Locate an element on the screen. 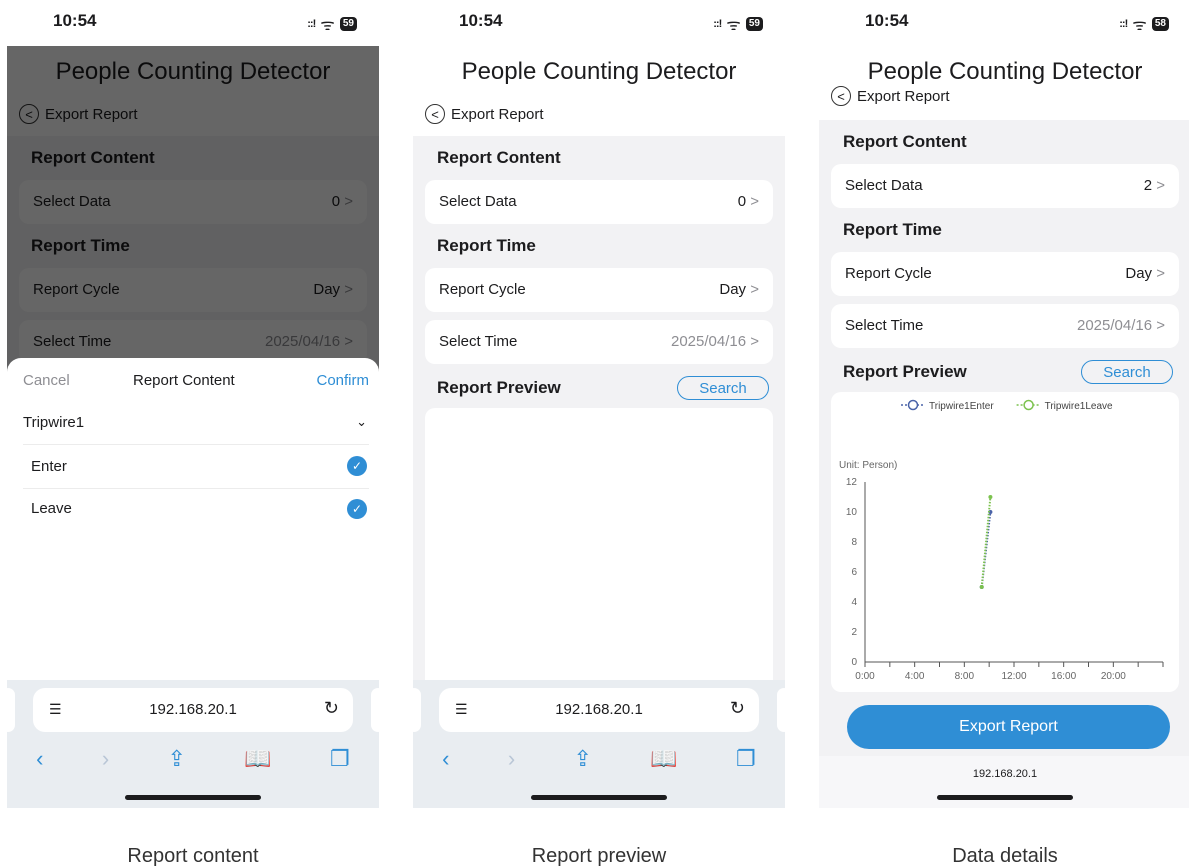 The height and width of the screenshot is (868, 1189). home-indicator is located at coordinates (599, 797).